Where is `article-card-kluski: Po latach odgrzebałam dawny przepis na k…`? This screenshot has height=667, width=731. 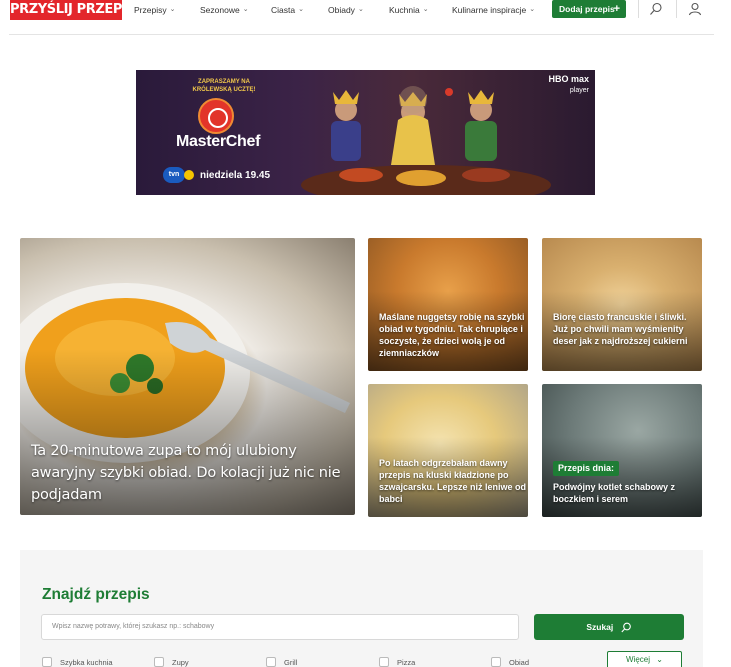
article-card-kluski: Po latach odgrzebałam dawny przepis na k… is located at coordinates (448, 450).